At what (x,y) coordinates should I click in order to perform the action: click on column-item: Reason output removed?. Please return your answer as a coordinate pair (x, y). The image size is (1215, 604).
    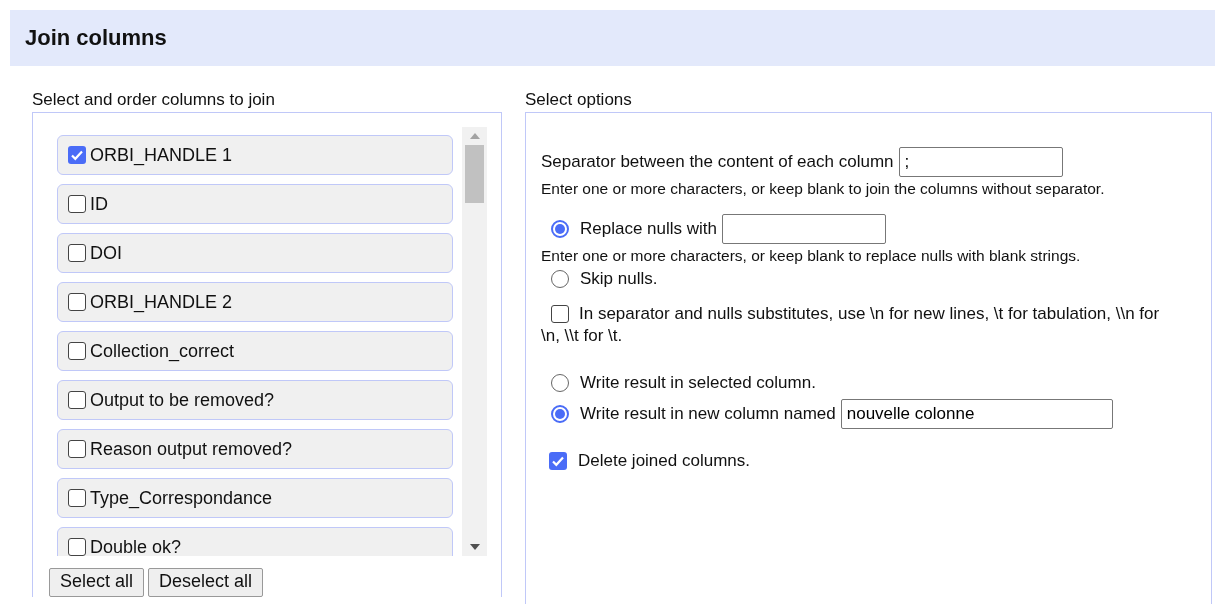
    Looking at the image, I should click on (255, 449).